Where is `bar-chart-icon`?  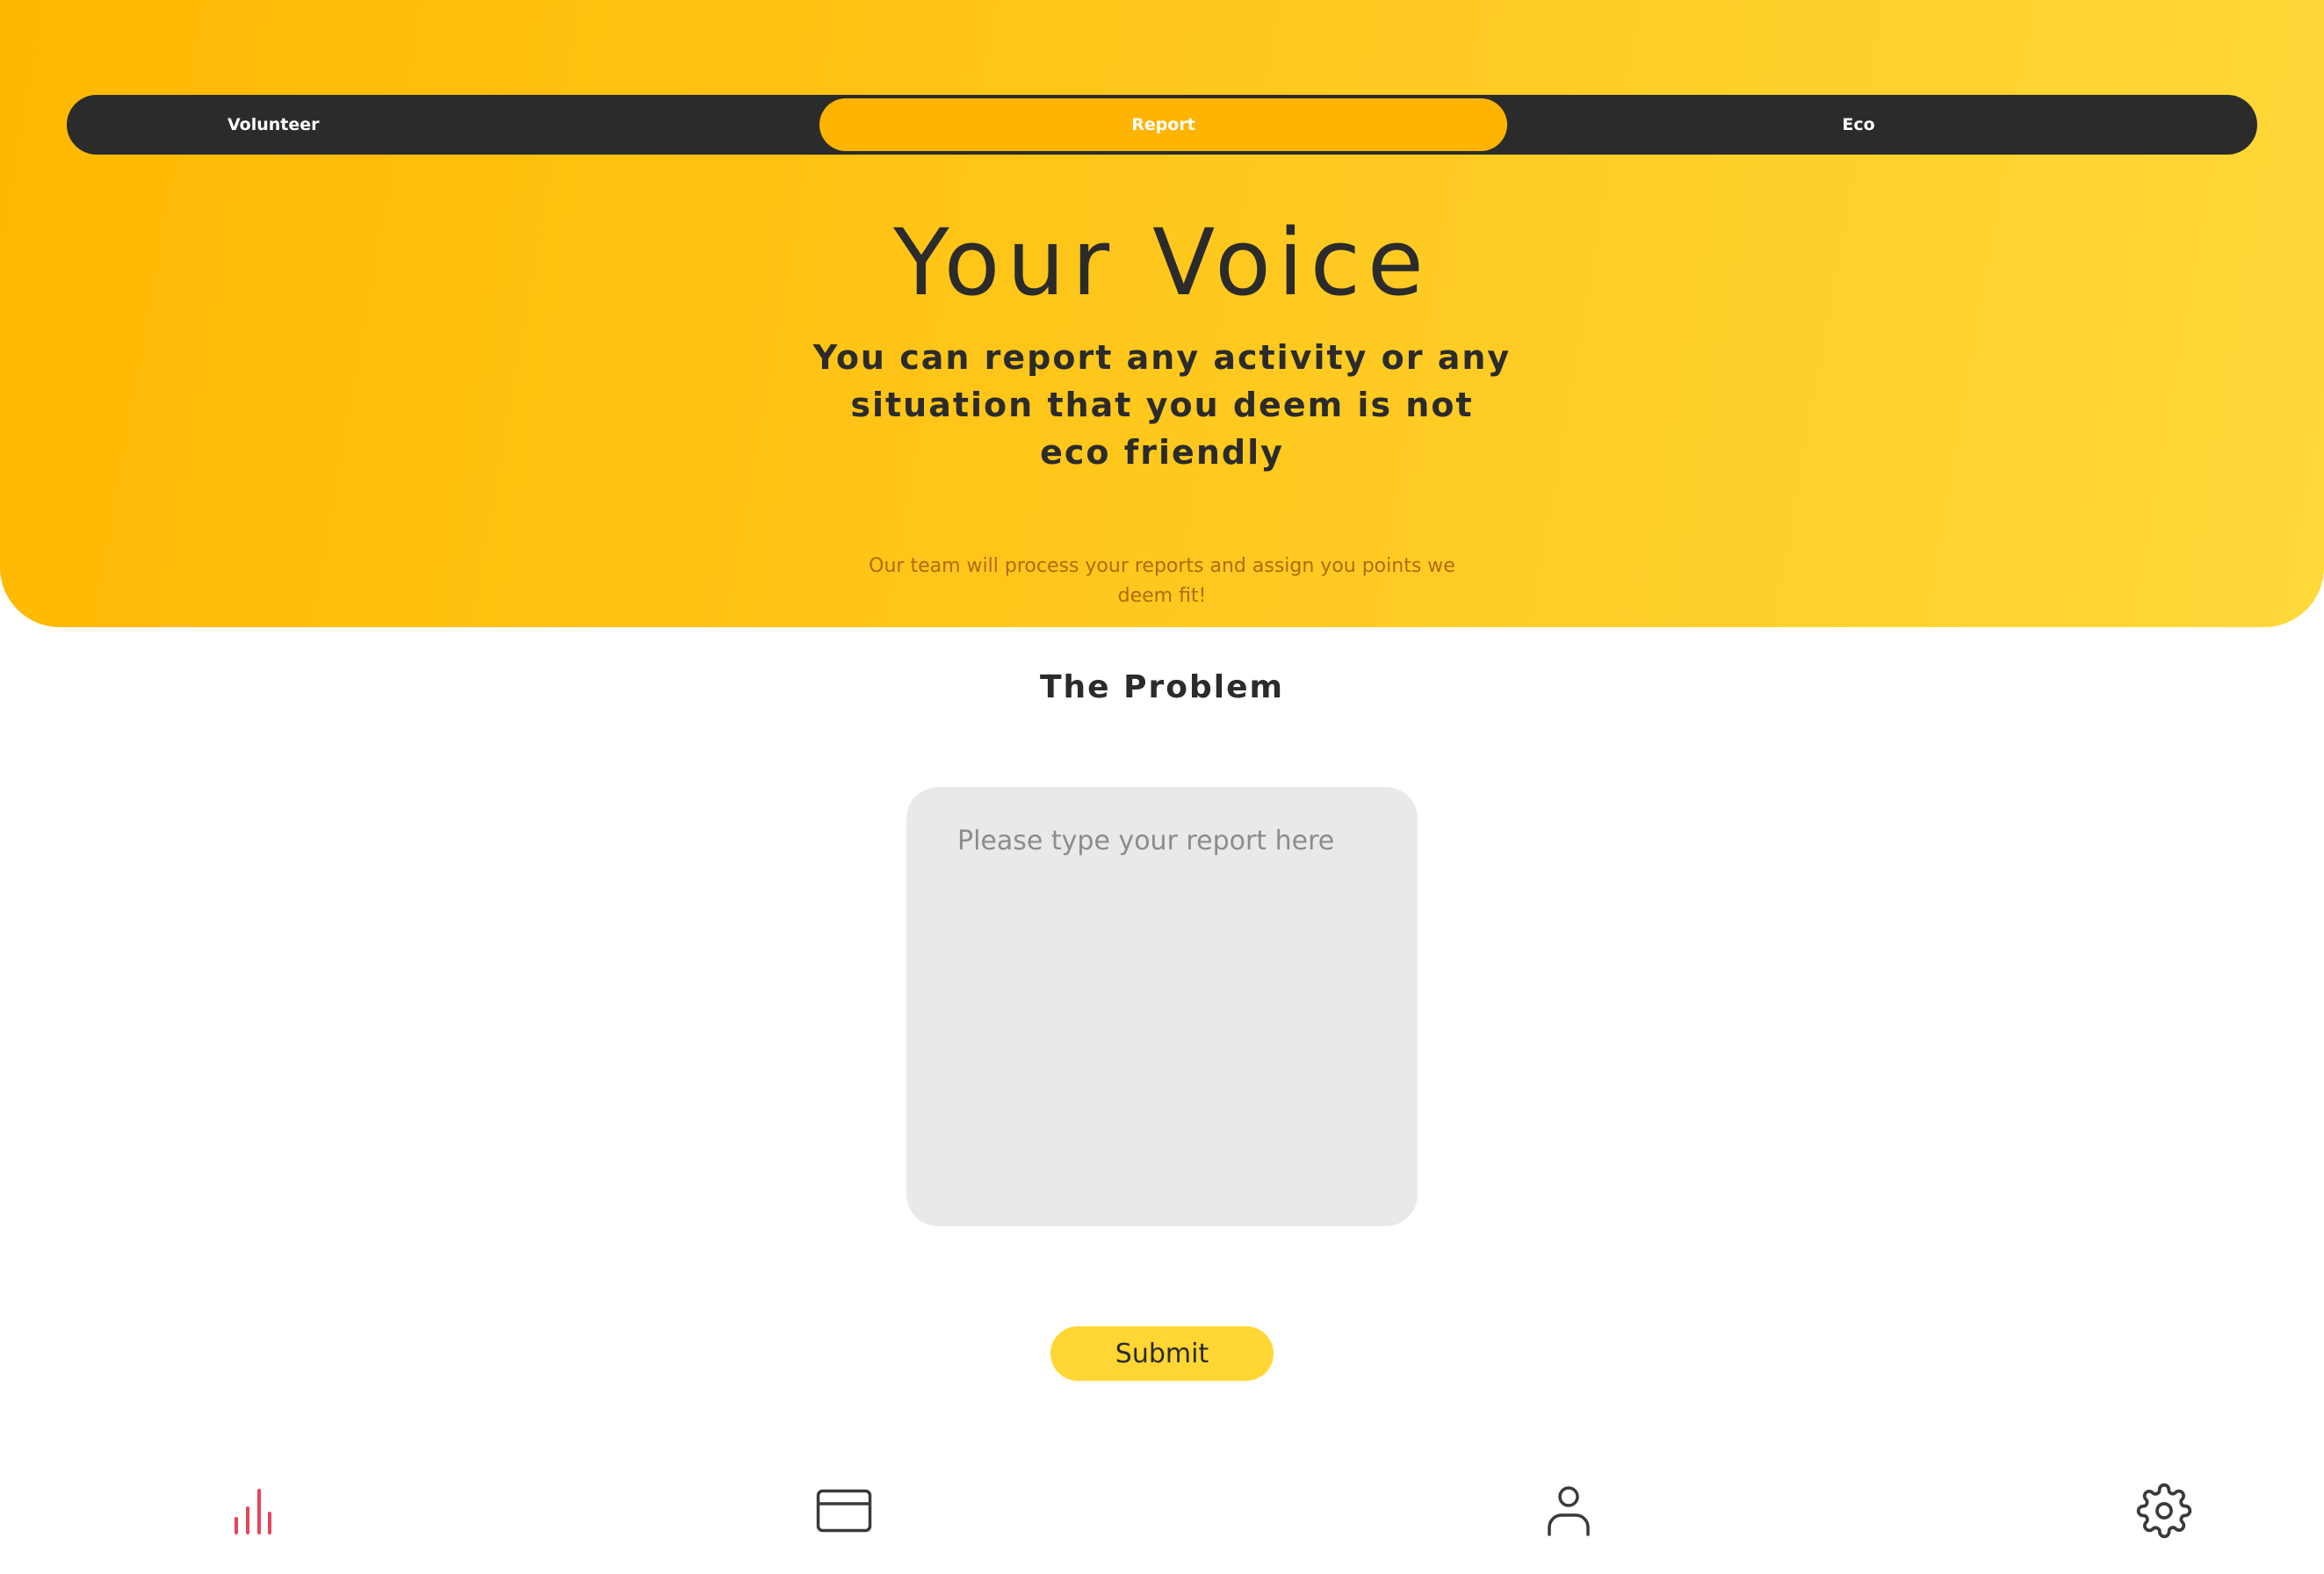 bar-chart-icon is located at coordinates (253, 1511).